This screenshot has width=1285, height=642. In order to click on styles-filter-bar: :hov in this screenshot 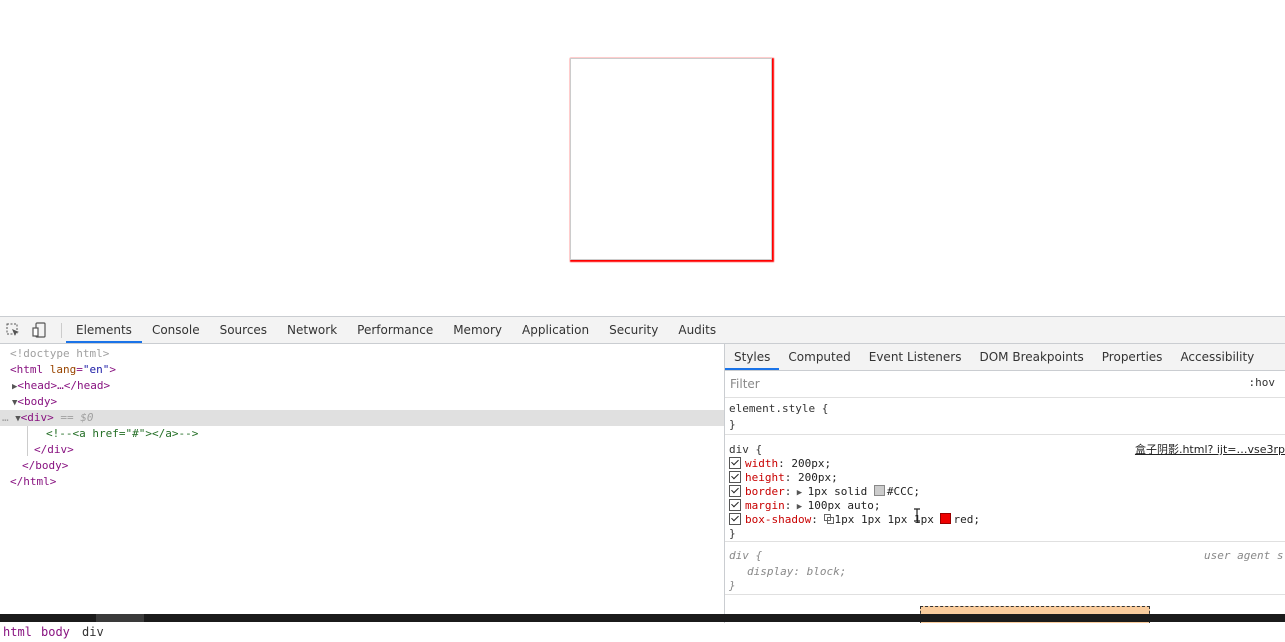, I will do `click(1005, 384)`.